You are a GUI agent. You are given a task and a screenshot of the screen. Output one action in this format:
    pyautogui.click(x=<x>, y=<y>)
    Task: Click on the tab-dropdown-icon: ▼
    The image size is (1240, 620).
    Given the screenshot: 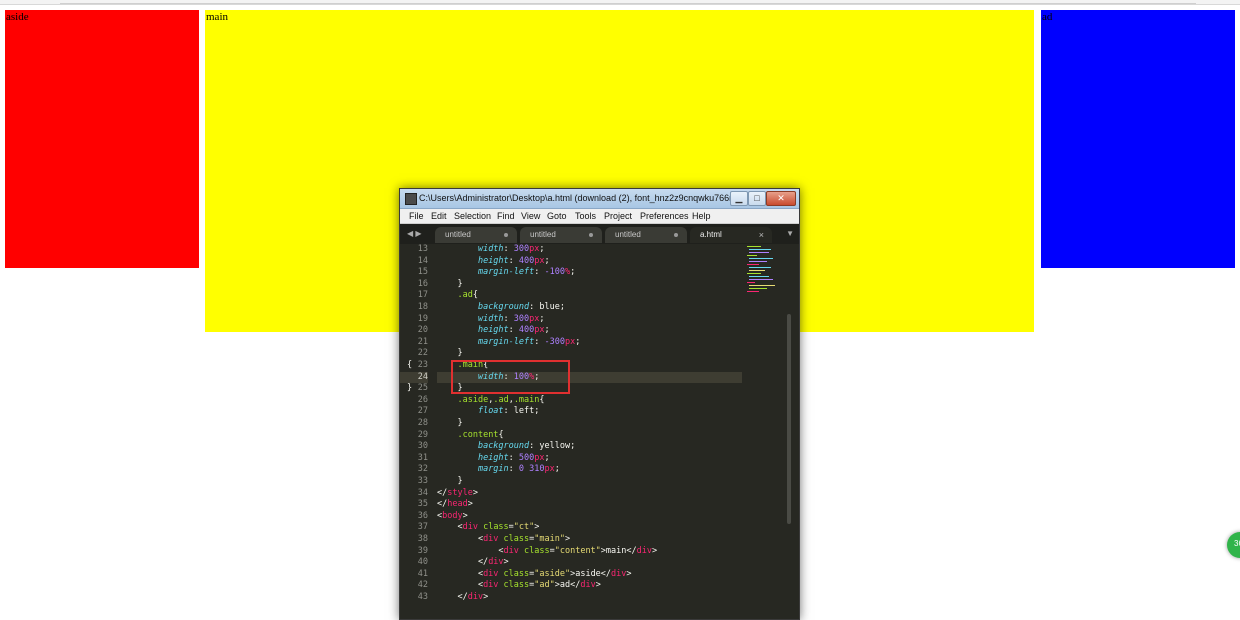 What is the action you would take?
    pyautogui.click(x=790, y=234)
    